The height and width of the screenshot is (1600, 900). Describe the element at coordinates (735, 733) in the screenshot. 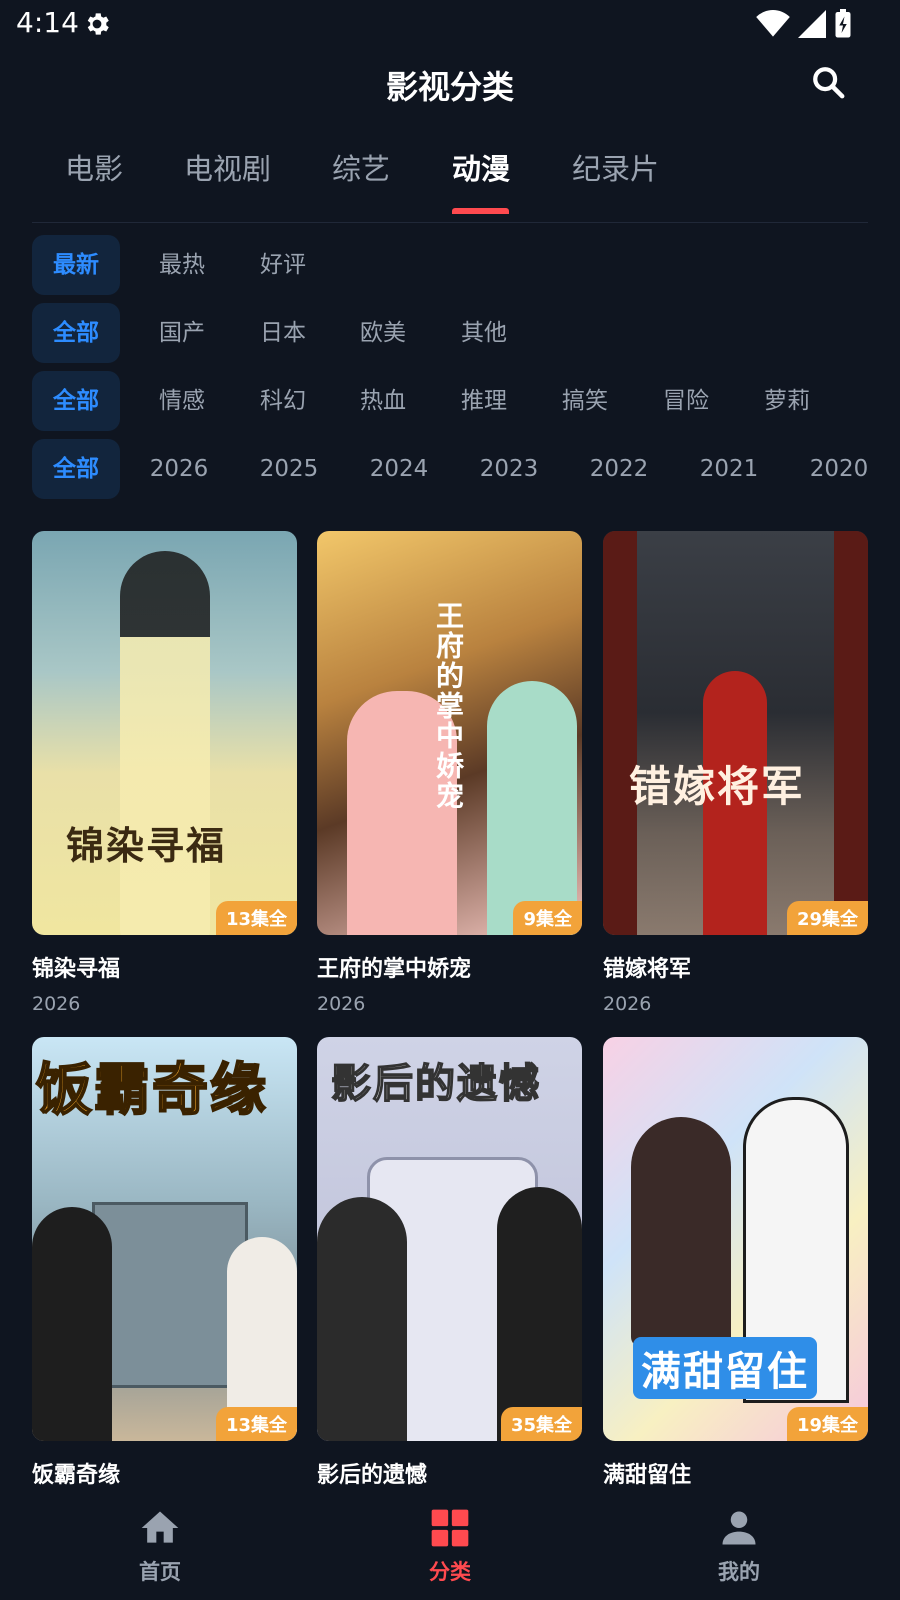

I see `poster-image: 错嫁将军 29集全` at that location.